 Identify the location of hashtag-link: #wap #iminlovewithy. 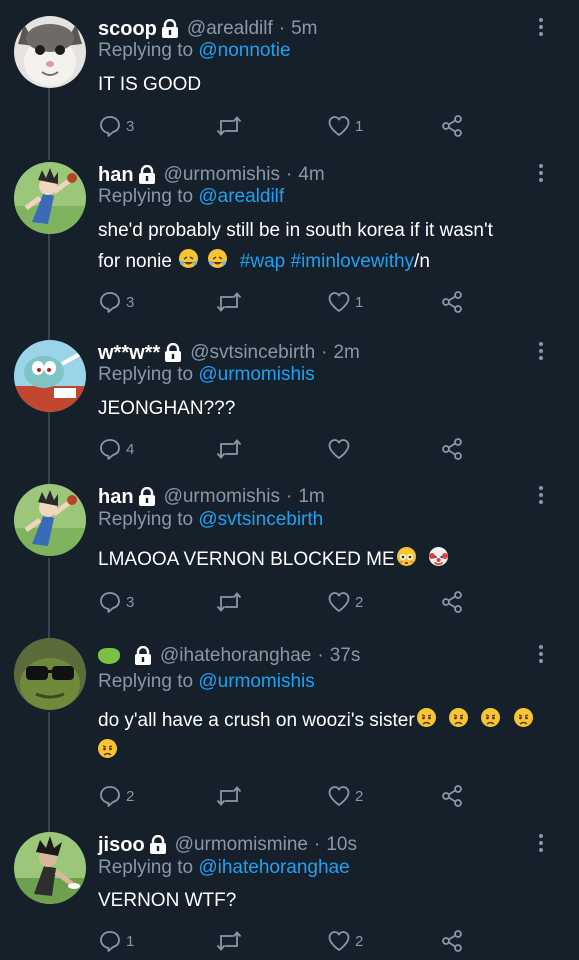
(327, 261).